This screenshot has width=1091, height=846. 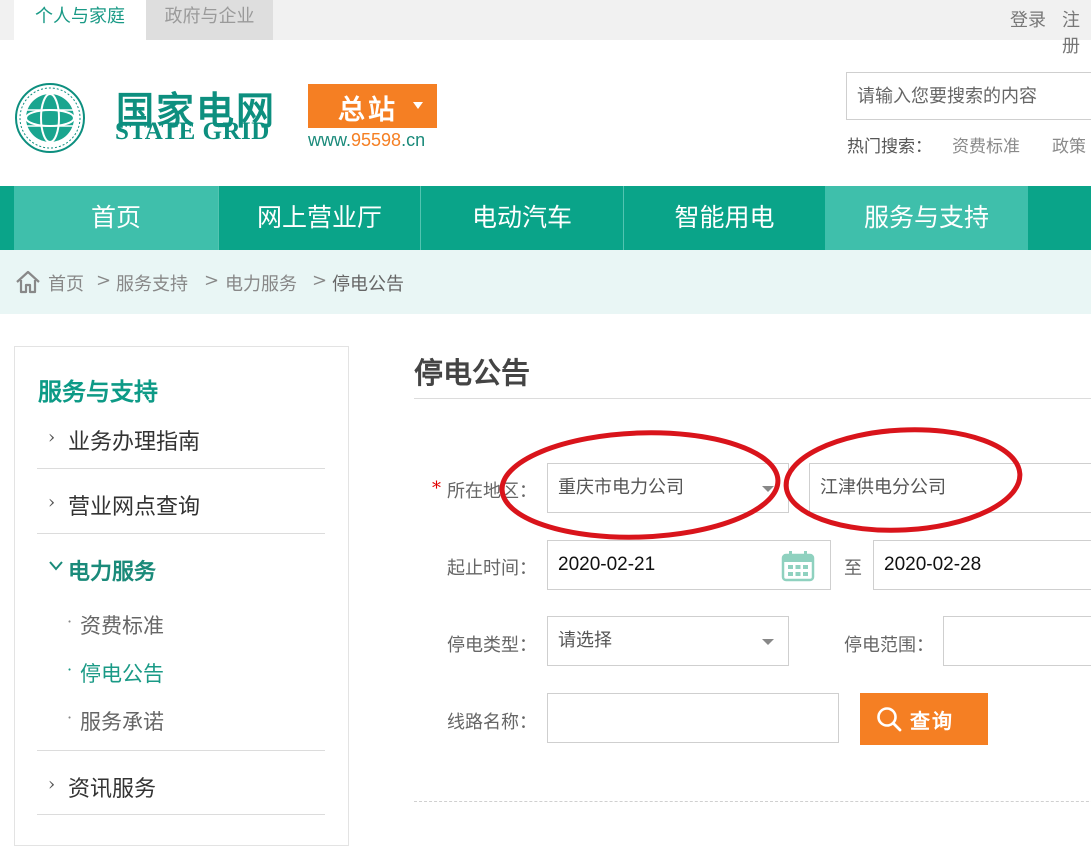 What do you see at coordinates (28, 282) in the screenshot?
I see `home-icon` at bounding box center [28, 282].